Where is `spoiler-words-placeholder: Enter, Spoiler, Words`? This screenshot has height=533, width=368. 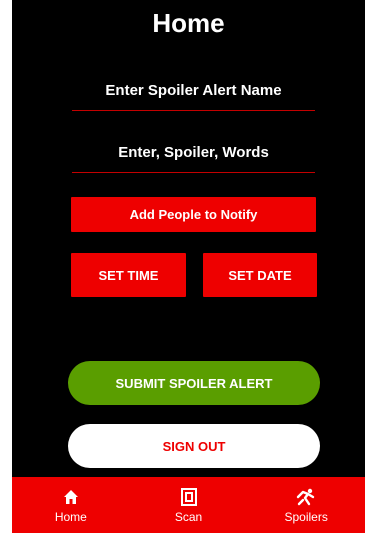
spoiler-words-placeholder: Enter, Spoiler, Words is located at coordinates (193, 152).